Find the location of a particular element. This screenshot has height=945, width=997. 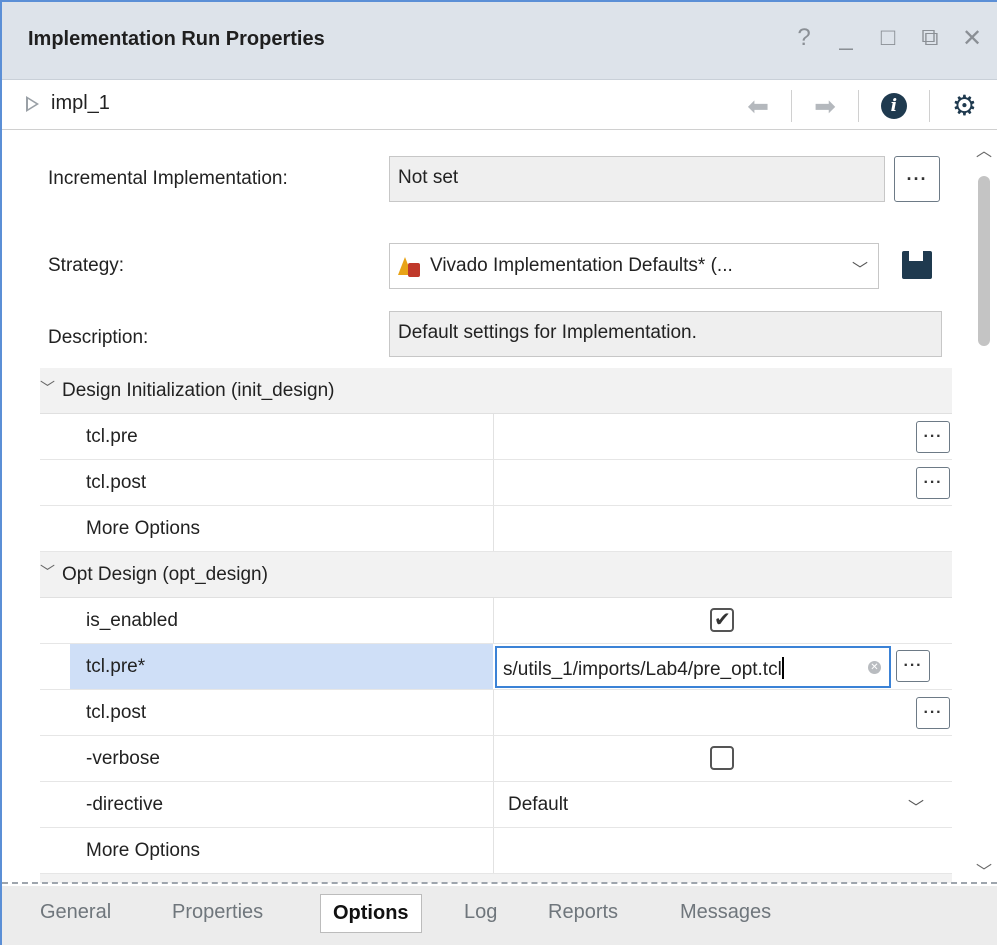

table-row: -verbose is located at coordinates (496, 759).